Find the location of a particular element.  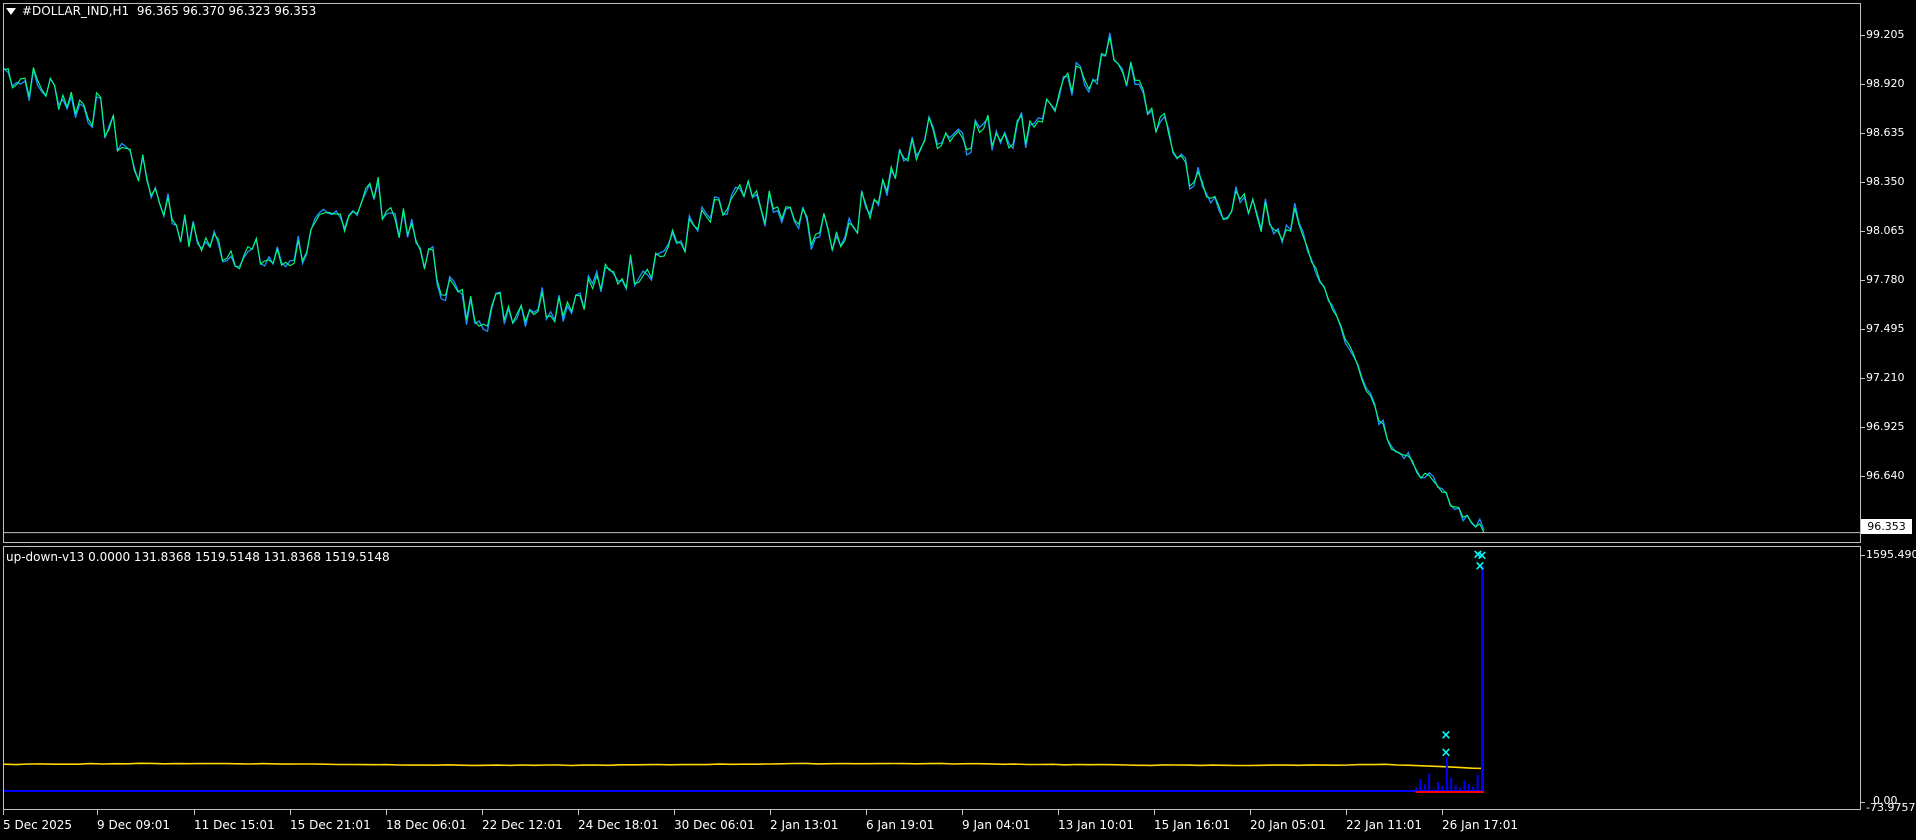

time-label: 30 Dec 06:01 is located at coordinates (714, 825).